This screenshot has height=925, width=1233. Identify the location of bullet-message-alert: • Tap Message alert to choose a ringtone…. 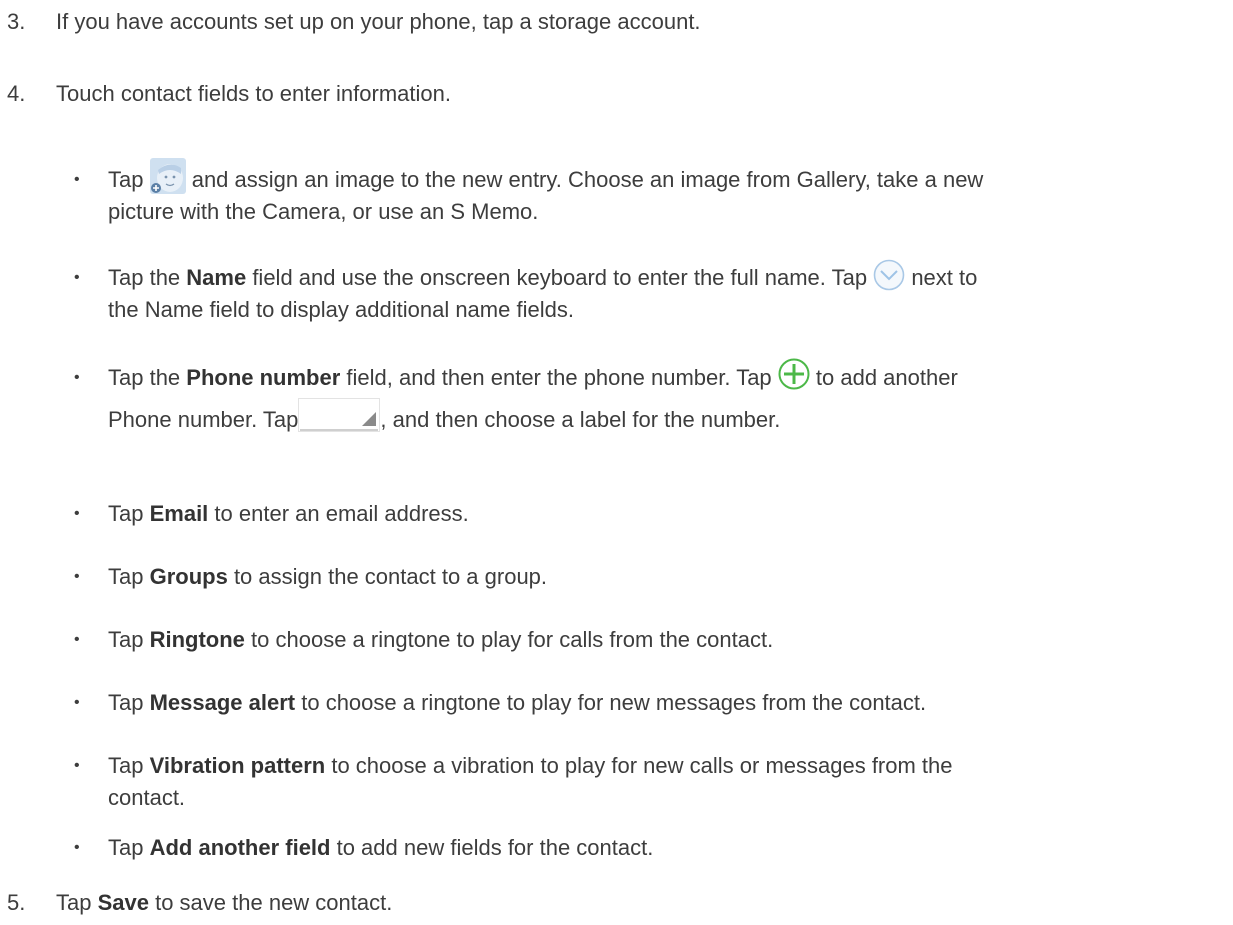
(649, 703).